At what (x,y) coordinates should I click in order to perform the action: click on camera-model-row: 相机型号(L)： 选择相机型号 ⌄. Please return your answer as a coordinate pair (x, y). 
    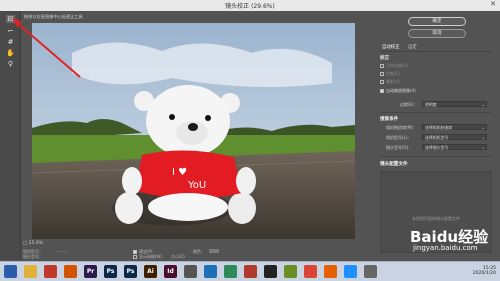
    Looking at the image, I should click on (436, 137).